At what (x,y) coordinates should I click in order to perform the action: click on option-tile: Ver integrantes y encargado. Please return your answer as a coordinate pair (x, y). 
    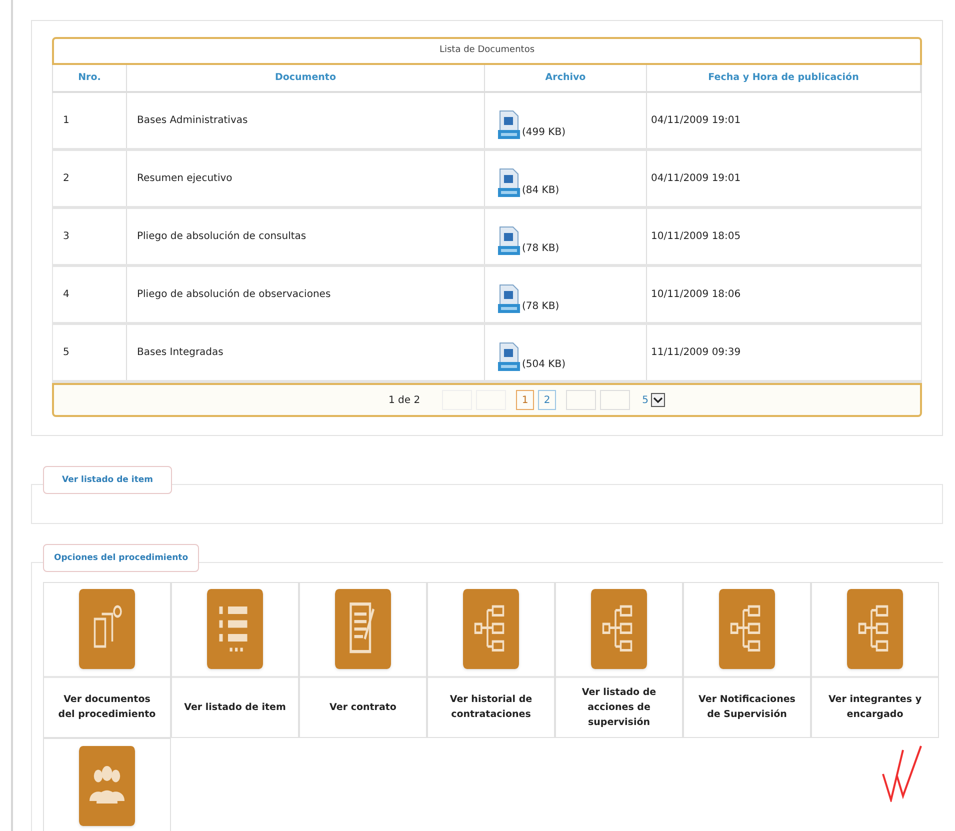
    Looking at the image, I should click on (875, 660).